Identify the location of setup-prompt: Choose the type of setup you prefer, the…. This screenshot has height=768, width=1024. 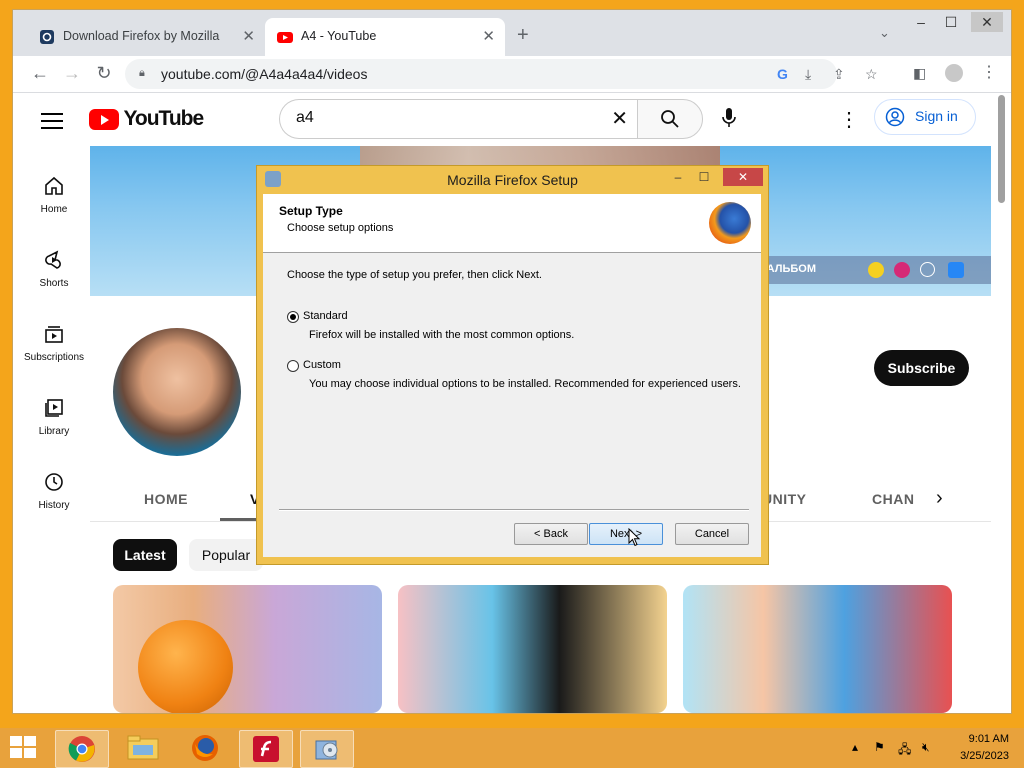
(414, 275).